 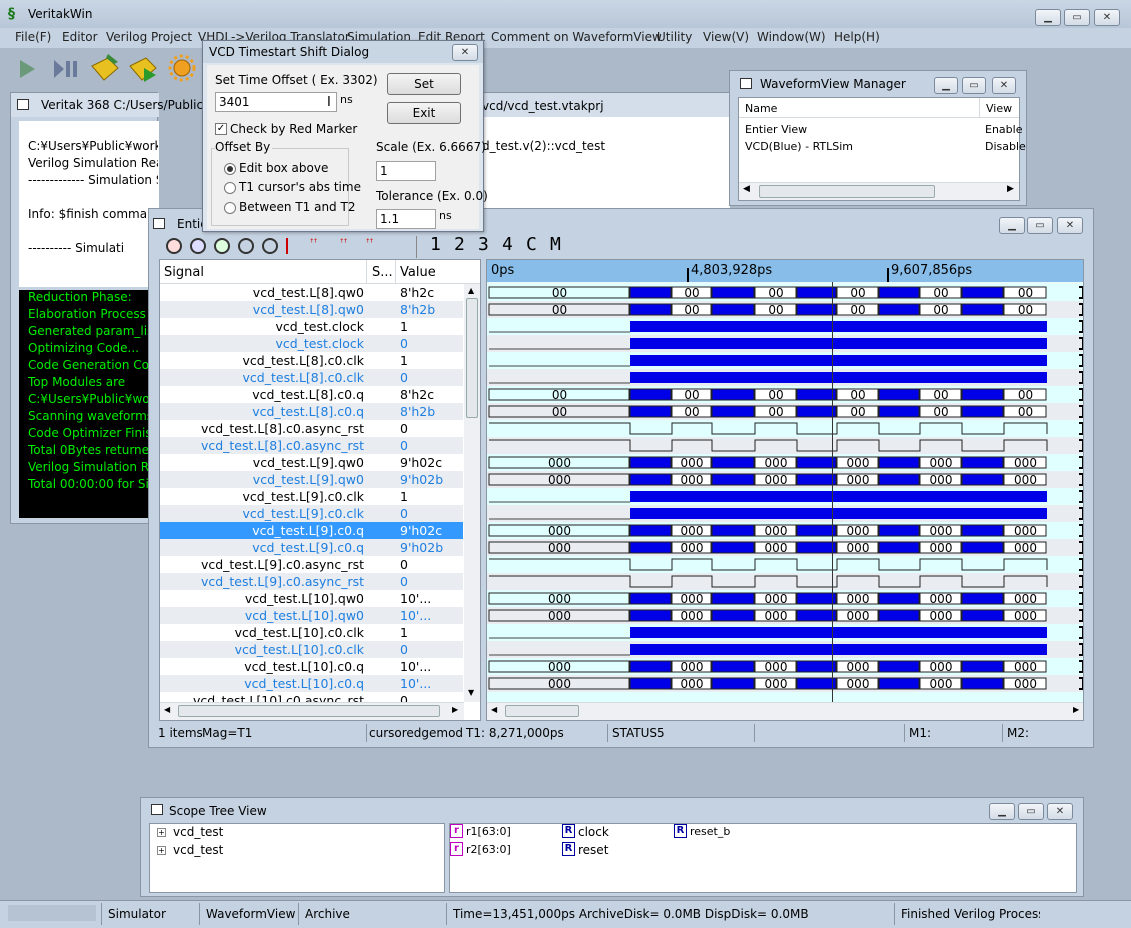 What do you see at coordinates (184, 272) in the screenshot?
I see `col-signal: Signal` at bounding box center [184, 272].